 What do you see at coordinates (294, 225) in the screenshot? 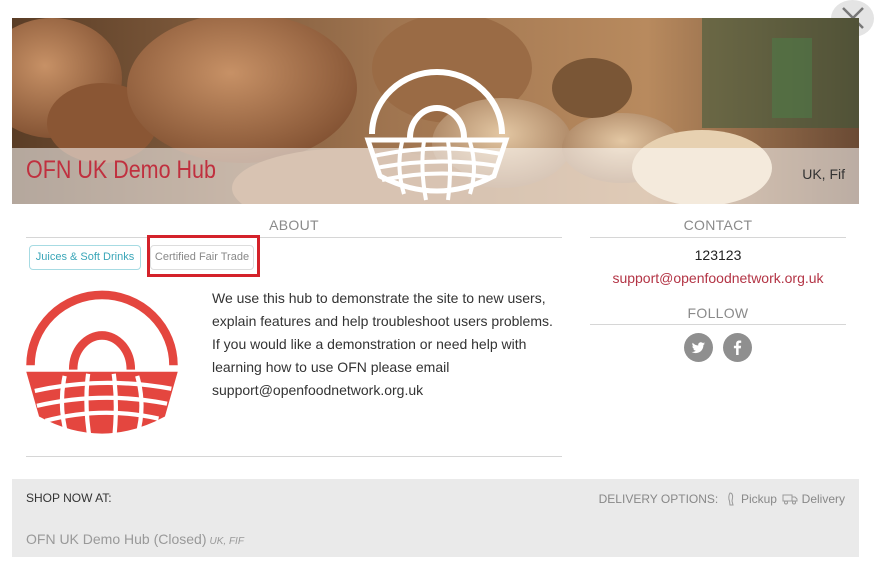
I see `about-heading: ABOUT` at bounding box center [294, 225].